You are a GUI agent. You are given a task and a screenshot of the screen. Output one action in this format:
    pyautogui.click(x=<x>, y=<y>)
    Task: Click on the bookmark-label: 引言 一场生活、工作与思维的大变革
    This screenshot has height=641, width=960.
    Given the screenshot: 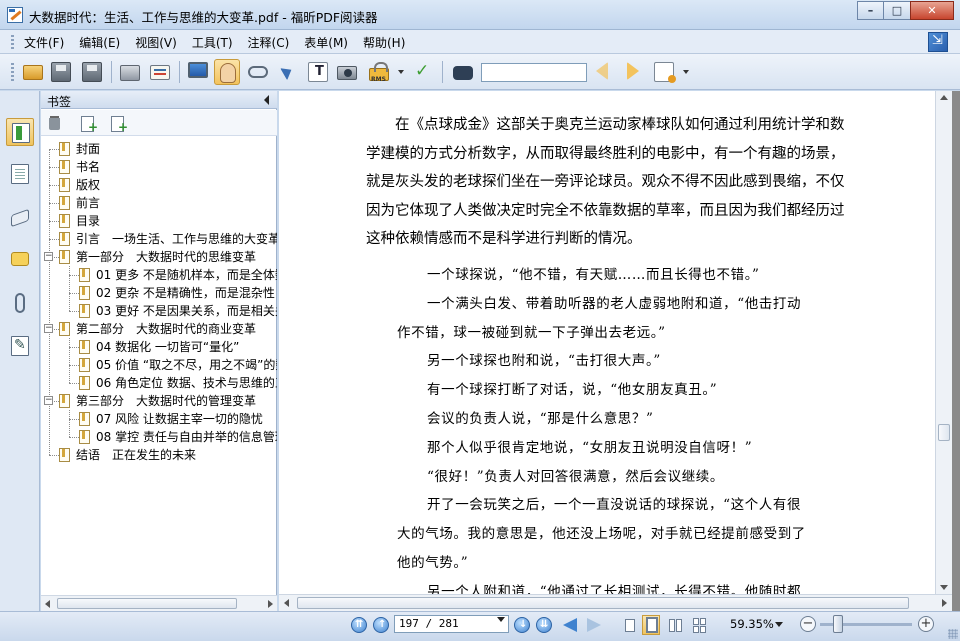 What is the action you would take?
    pyautogui.click(x=176, y=239)
    